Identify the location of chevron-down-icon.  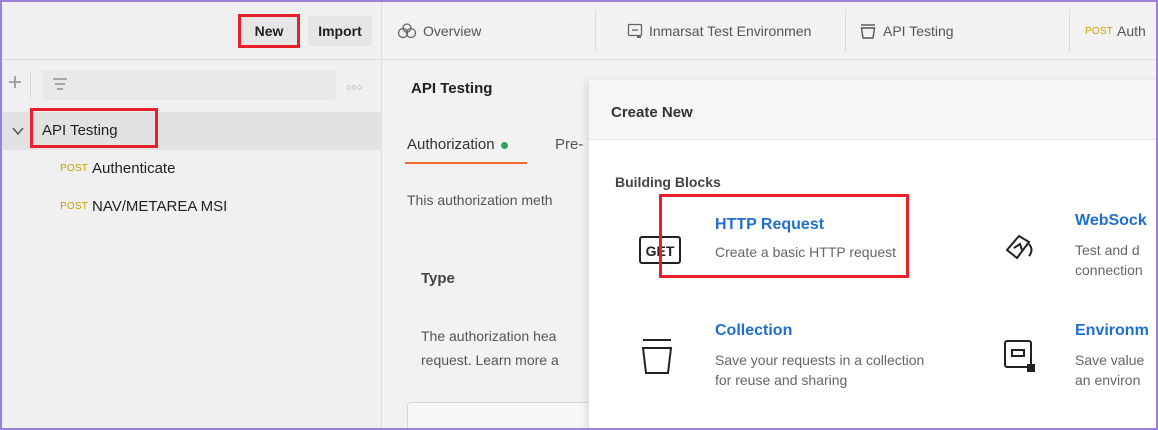
(18, 131).